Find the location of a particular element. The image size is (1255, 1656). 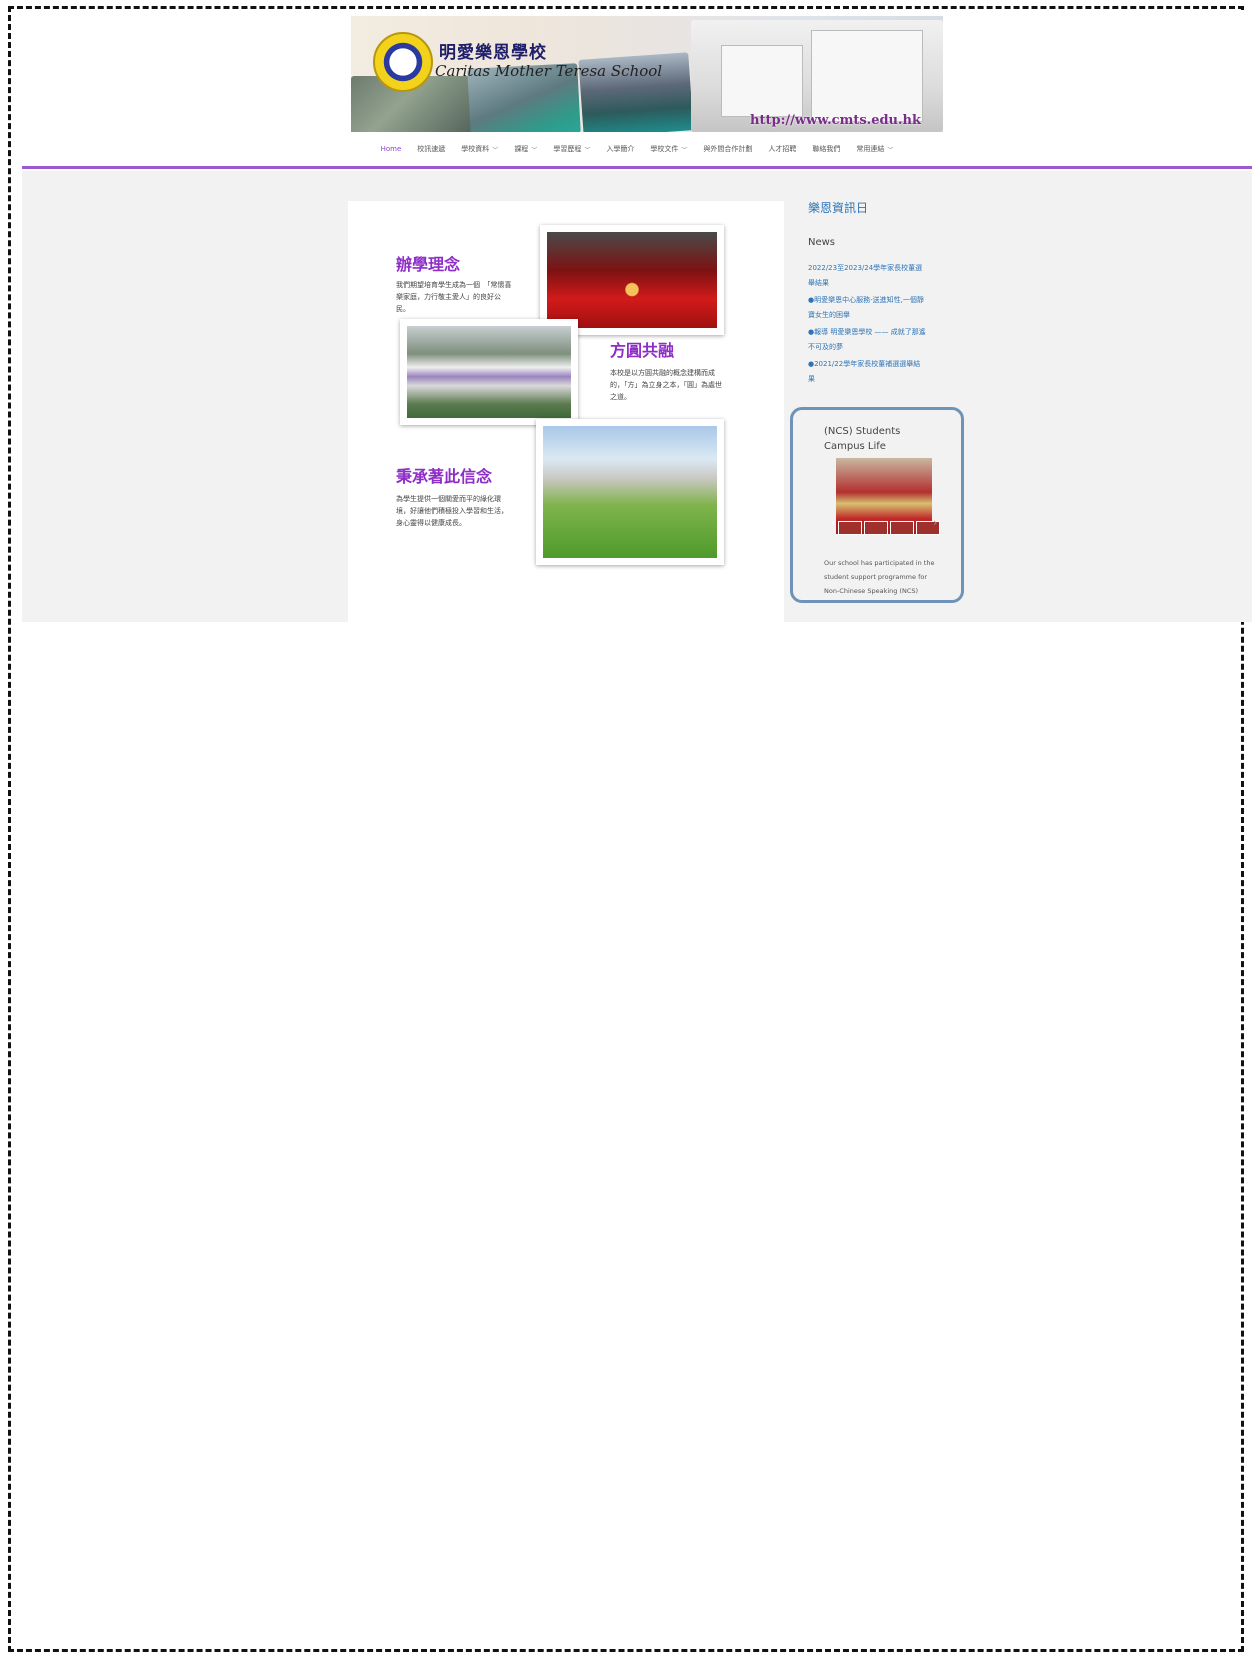

section-title-philosophy: 辦學理念 is located at coordinates (428, 264).